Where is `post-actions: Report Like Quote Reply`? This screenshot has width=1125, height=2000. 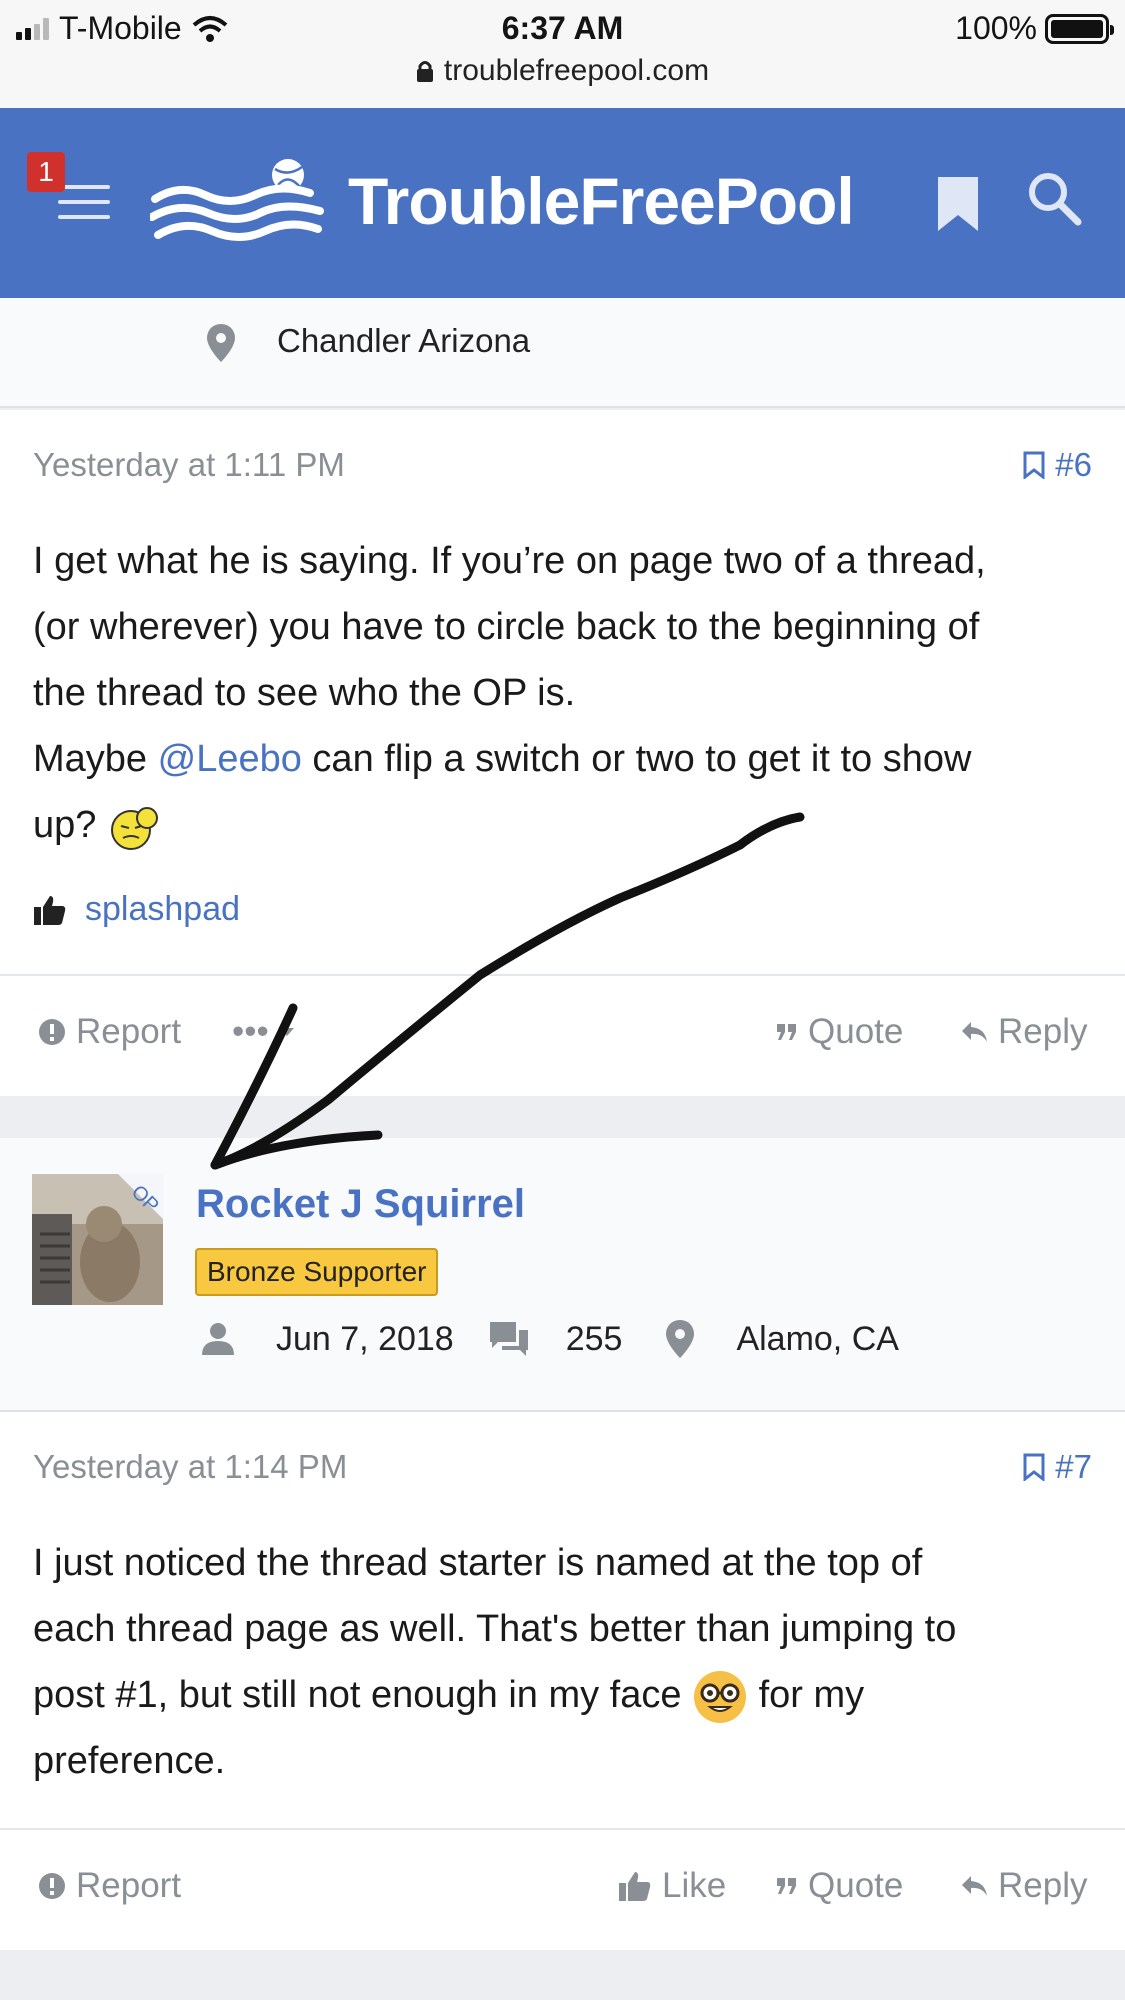
post-actions: Report Like Quote Reply is located at coordinates (562, 1889).